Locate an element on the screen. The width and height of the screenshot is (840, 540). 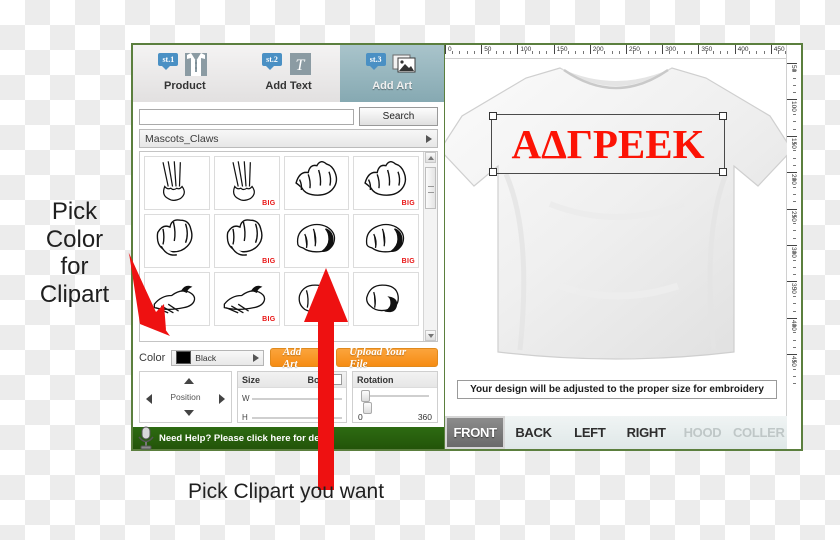
step-tab-add-text: st.2 T Add Text is located at coordinates (288, 73).